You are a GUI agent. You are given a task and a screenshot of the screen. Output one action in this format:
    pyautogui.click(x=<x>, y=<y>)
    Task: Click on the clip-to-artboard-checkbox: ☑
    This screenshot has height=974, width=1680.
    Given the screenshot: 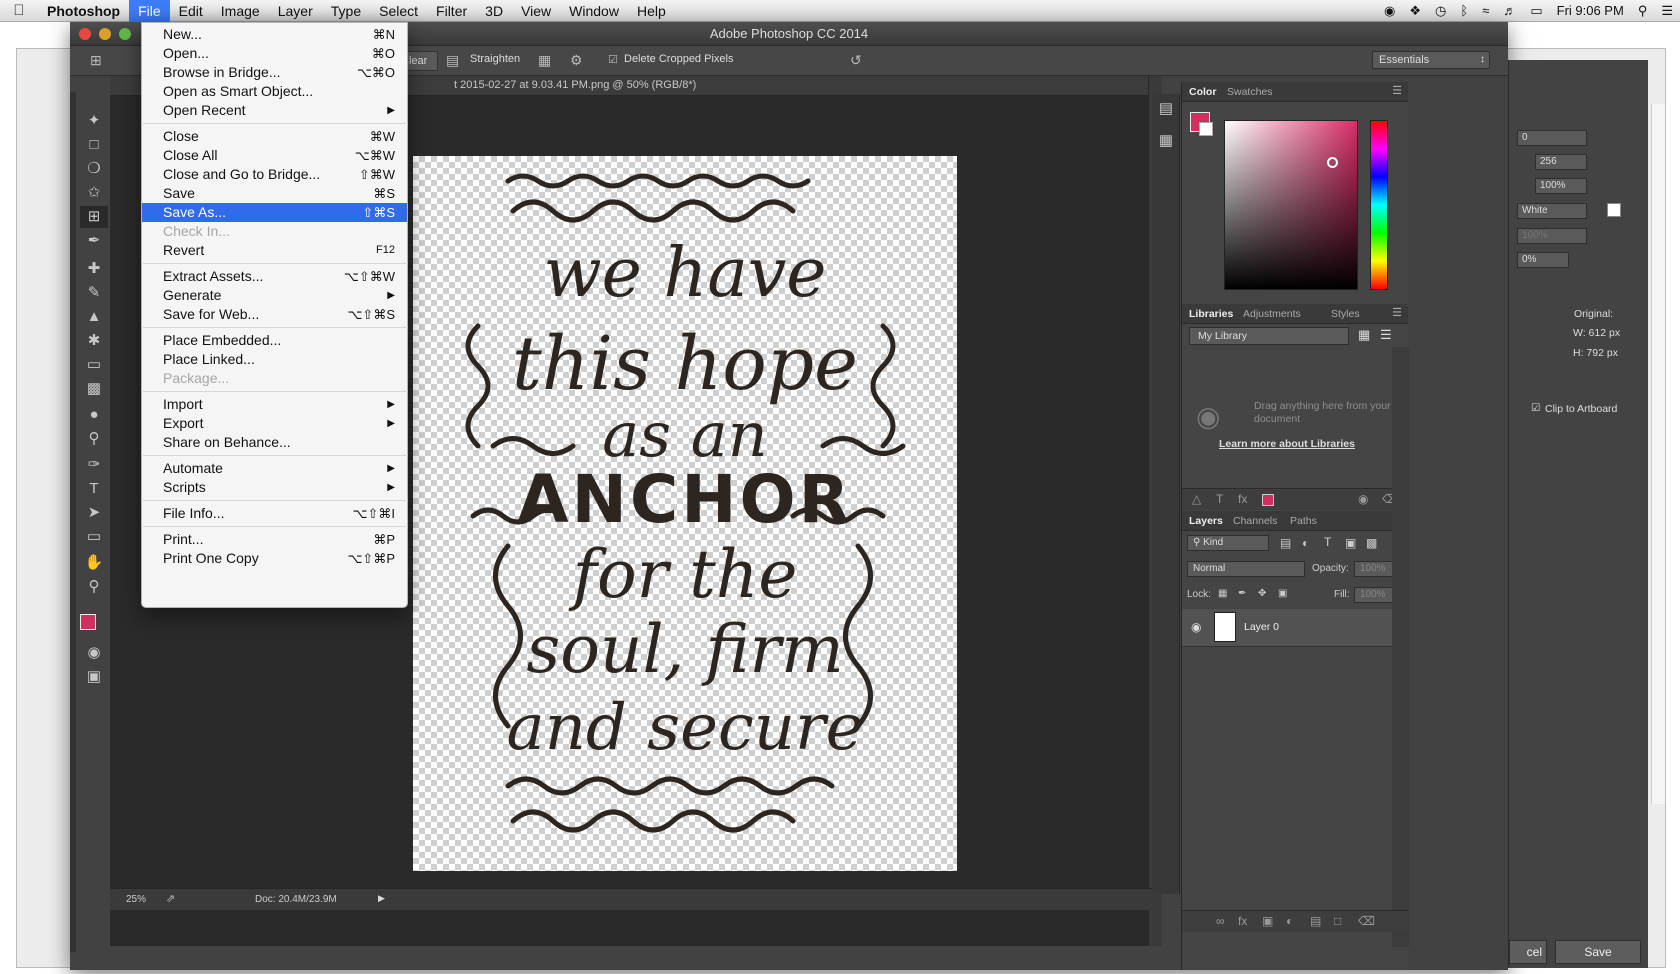 What is the action you would take?
    pyautogui.click(x=1535, y=408)
    